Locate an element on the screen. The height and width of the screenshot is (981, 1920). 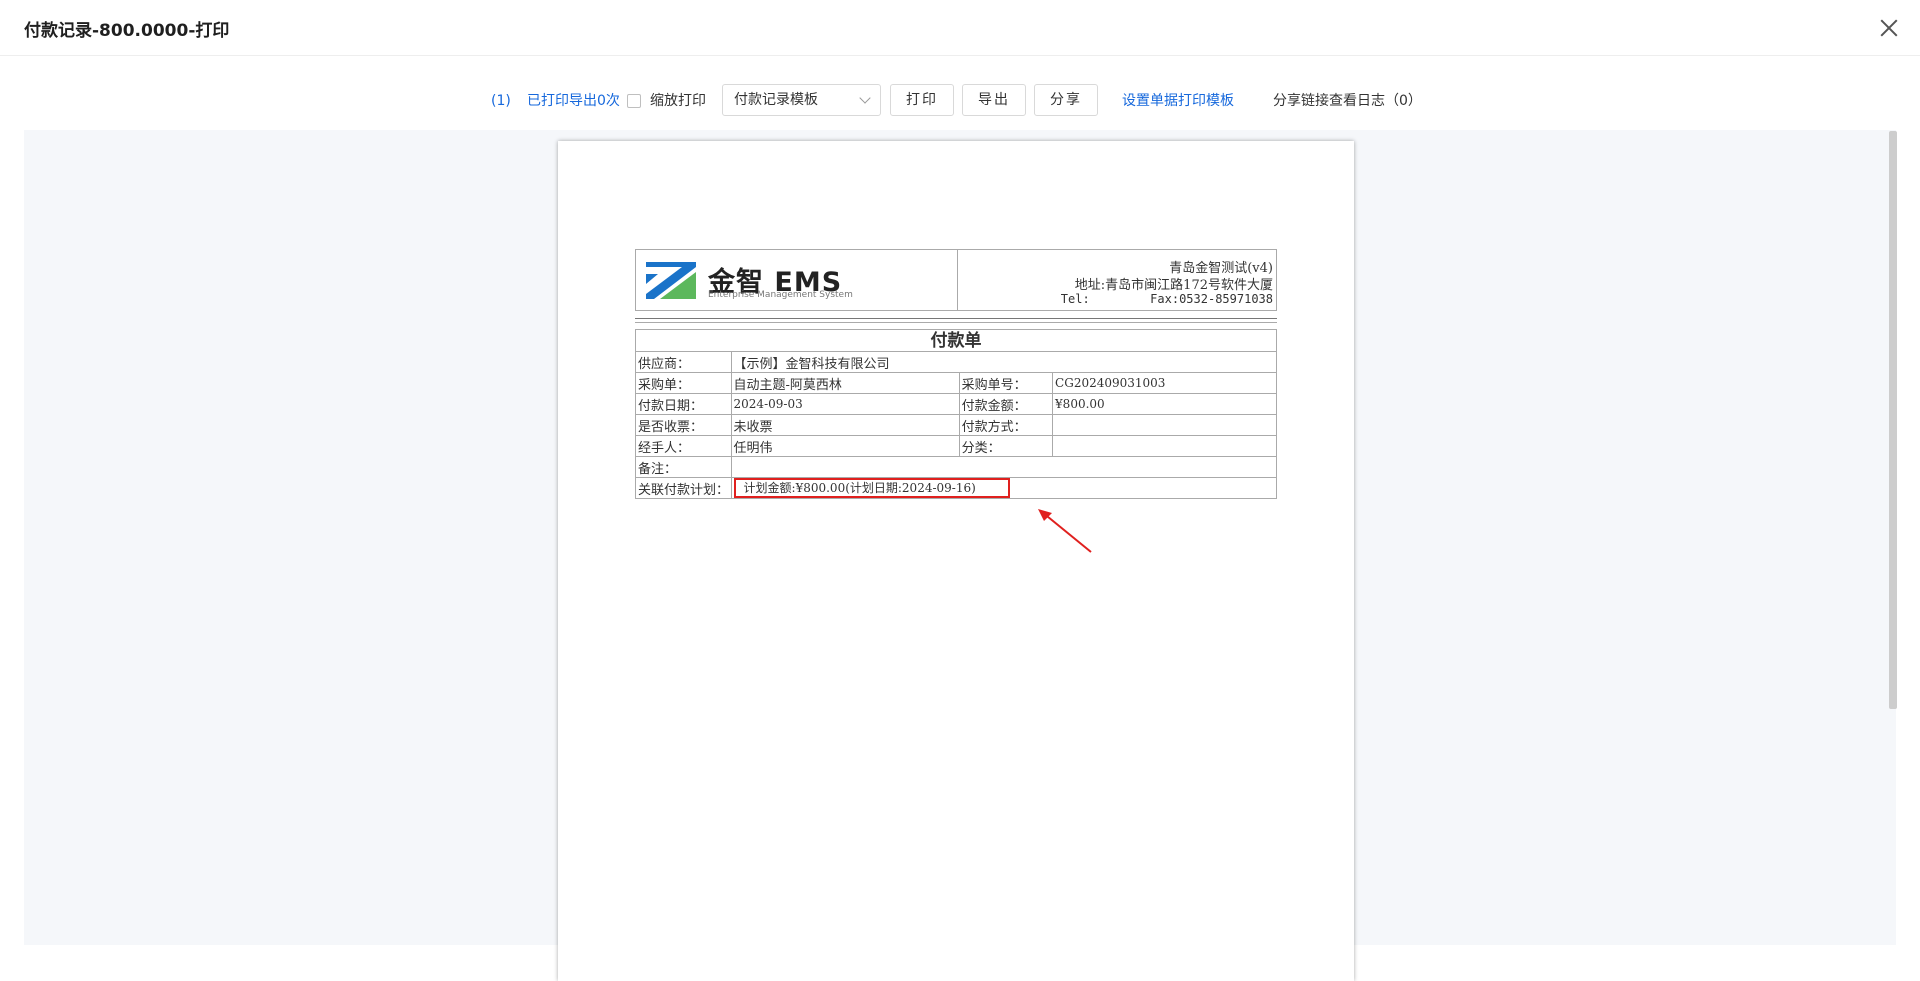
method-label: 付款方式： is located at coordinates (1006, 425).